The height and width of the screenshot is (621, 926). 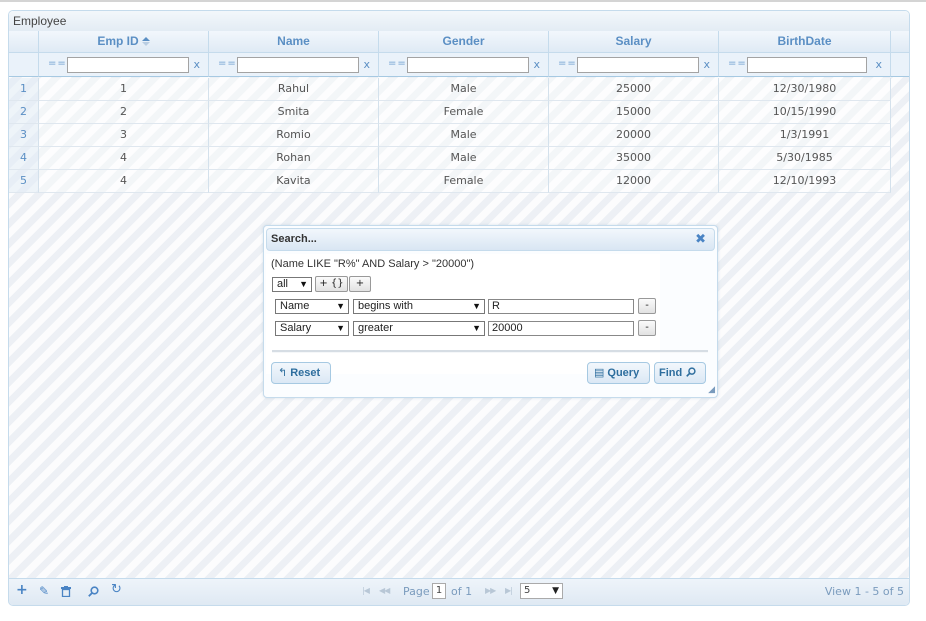 What do you see at coordinates (22, 590) in the screenshot?
I see `add-icon: +` at bounding box center [22, 590].